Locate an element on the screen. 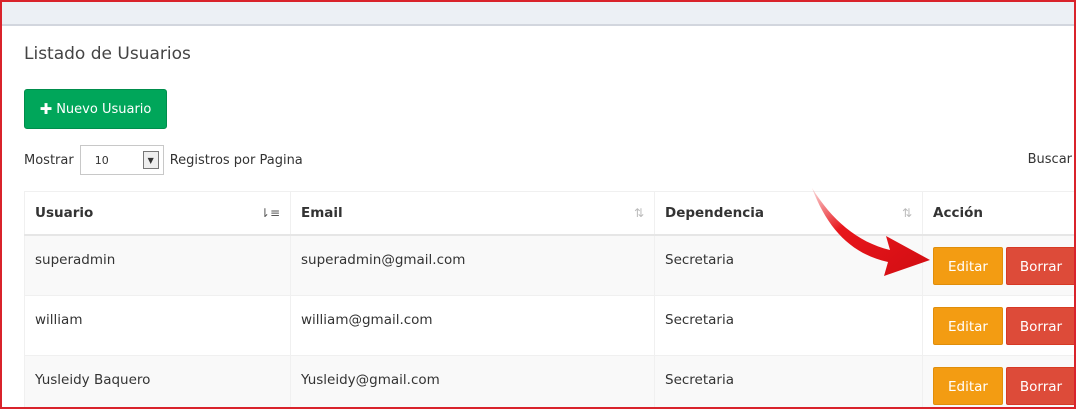  sort-asc-icon: ⇂≡ is located at coordinates (269, 213).